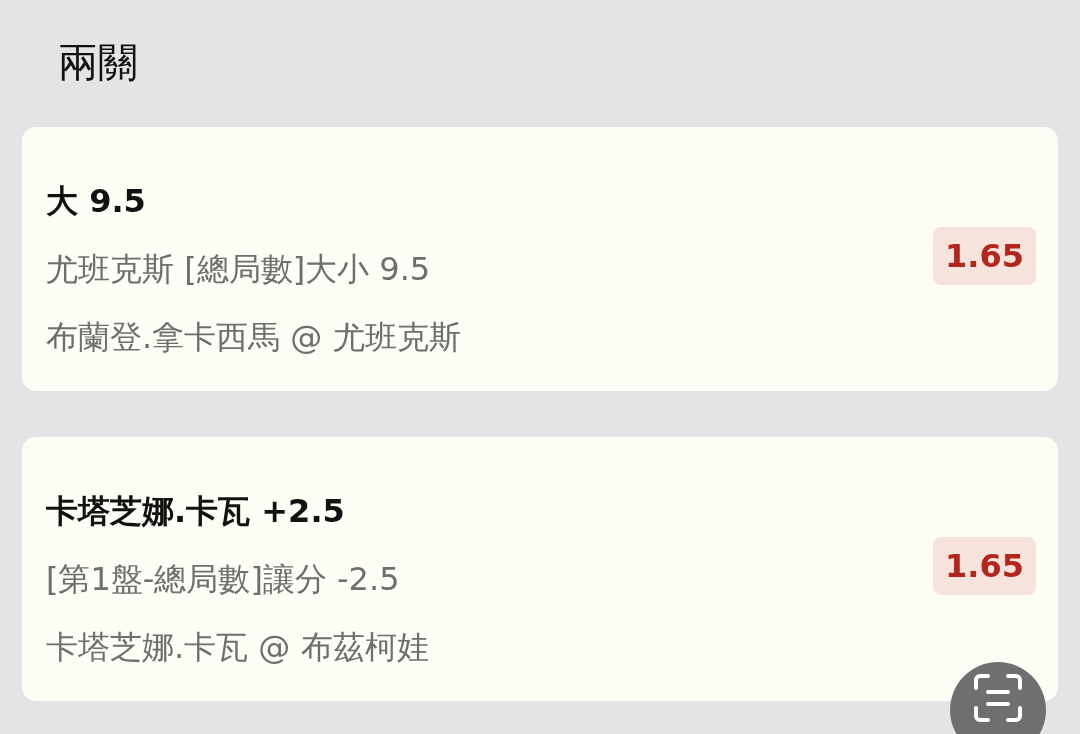 The height and width of the screenshot is (734, 1080). What do you see at coordinates (238, 269) in the screenshot?
I see `market-text: 尤班克斯 [總局數]大小 9.5` at bounding box center [238, 269].